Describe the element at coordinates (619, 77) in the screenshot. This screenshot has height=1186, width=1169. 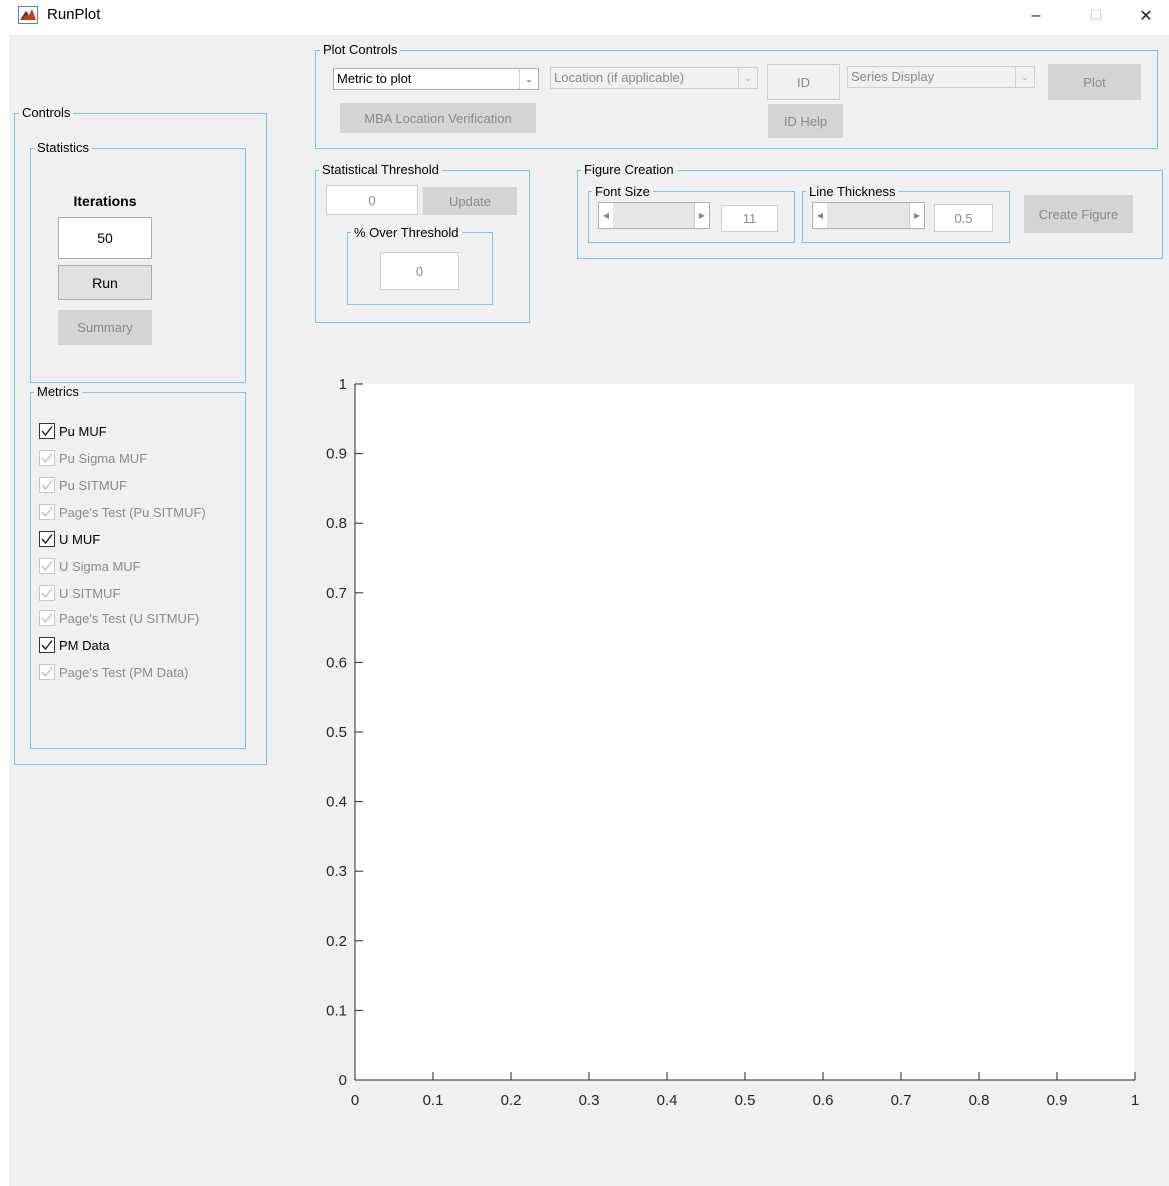
I see `location-dropdown-label: Location (if applicable)` at that location.